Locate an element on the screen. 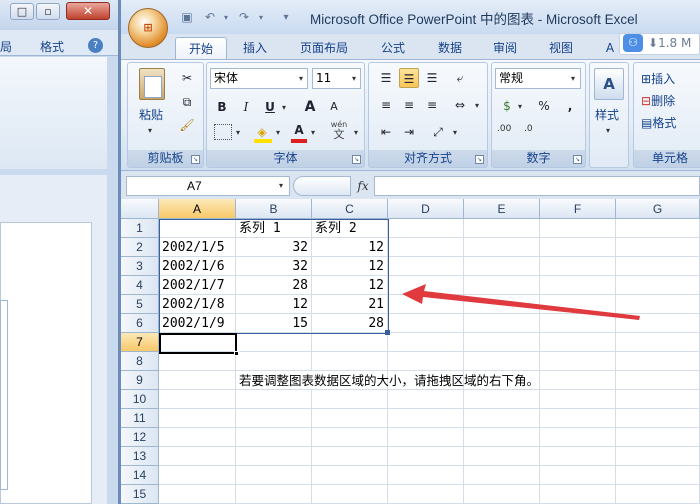 The image size is (700, 504). align-top-icon: ☰ is located at coordinates (386, 78).